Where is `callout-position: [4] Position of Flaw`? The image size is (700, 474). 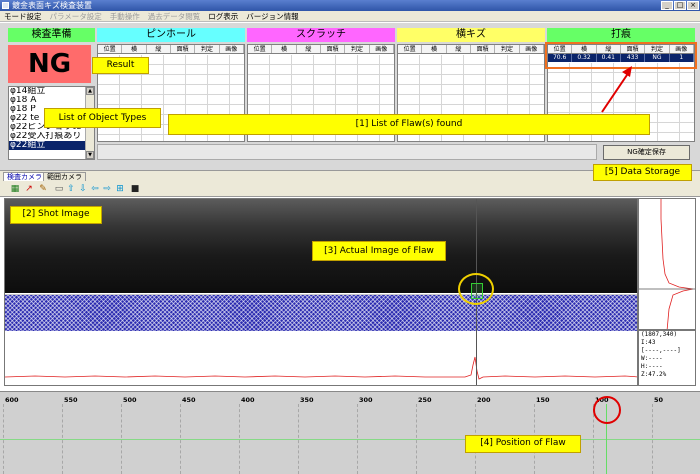
callout-position: [4] Position of Flaw is located at coordinates (523, 444).